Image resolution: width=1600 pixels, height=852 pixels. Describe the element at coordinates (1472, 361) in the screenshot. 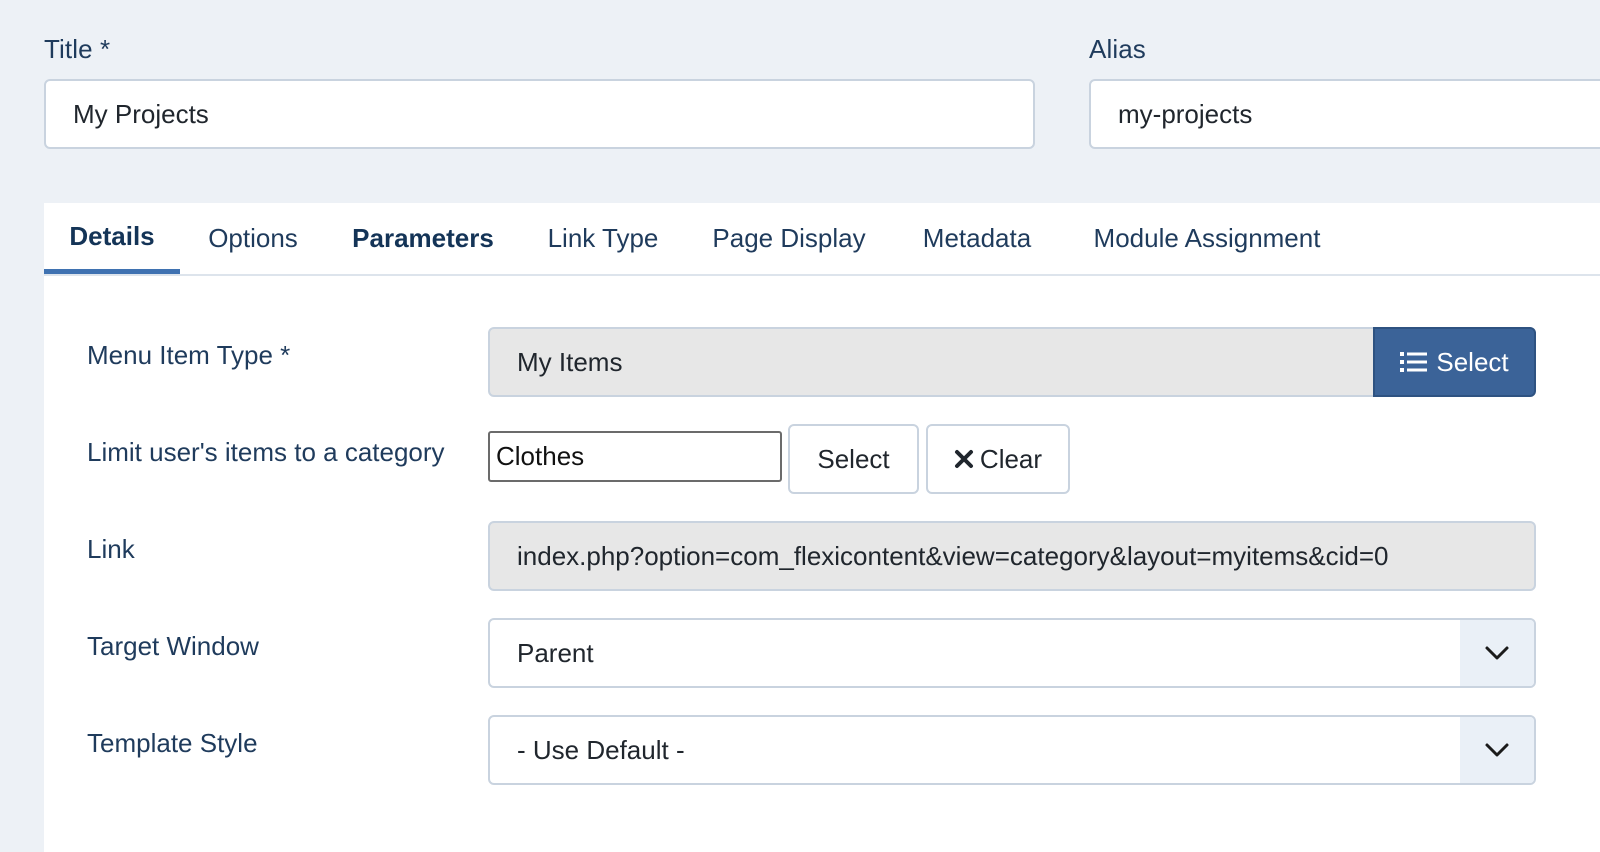

I see `menu-item-type-select-label: Select` at that location.